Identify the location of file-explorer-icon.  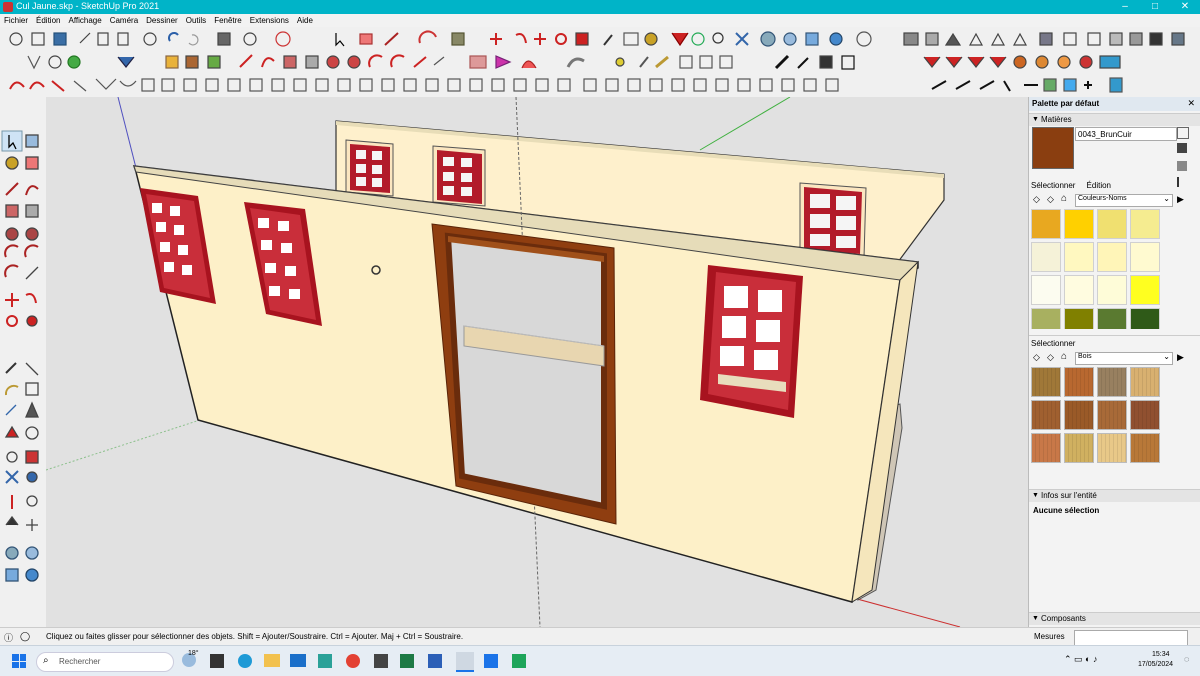
(272, 660).